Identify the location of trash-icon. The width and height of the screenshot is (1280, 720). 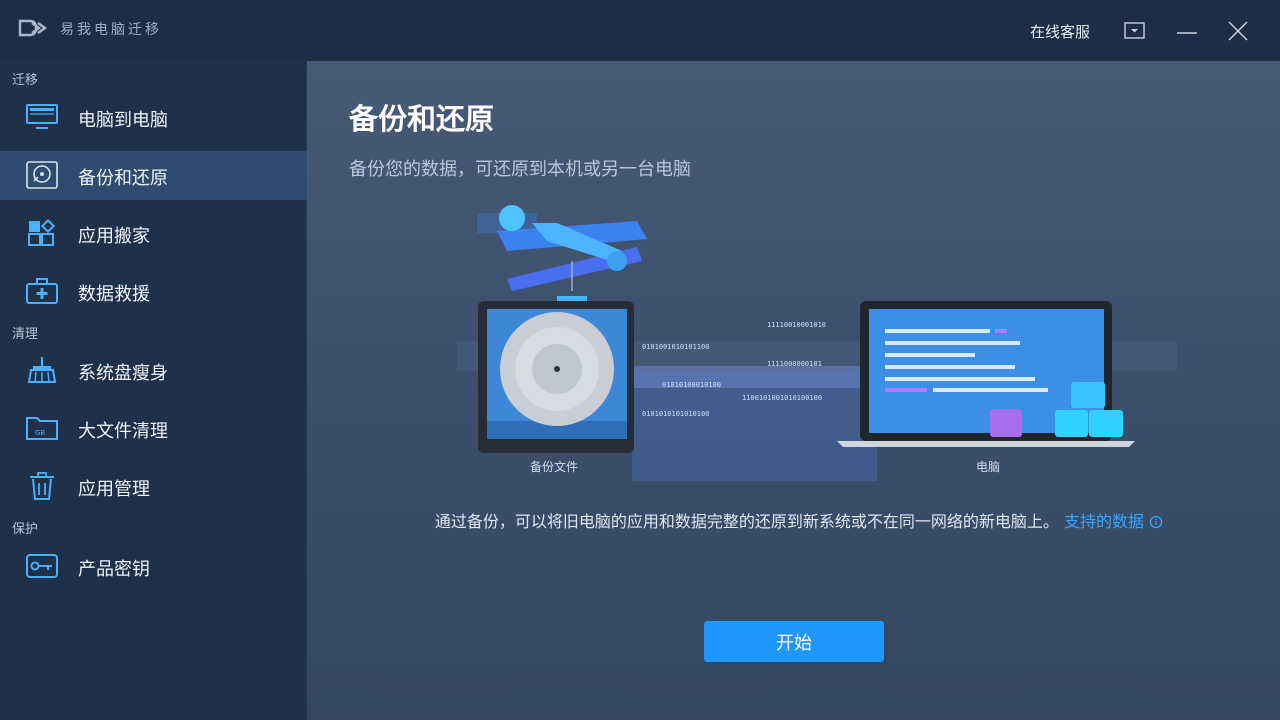
(42, 486).